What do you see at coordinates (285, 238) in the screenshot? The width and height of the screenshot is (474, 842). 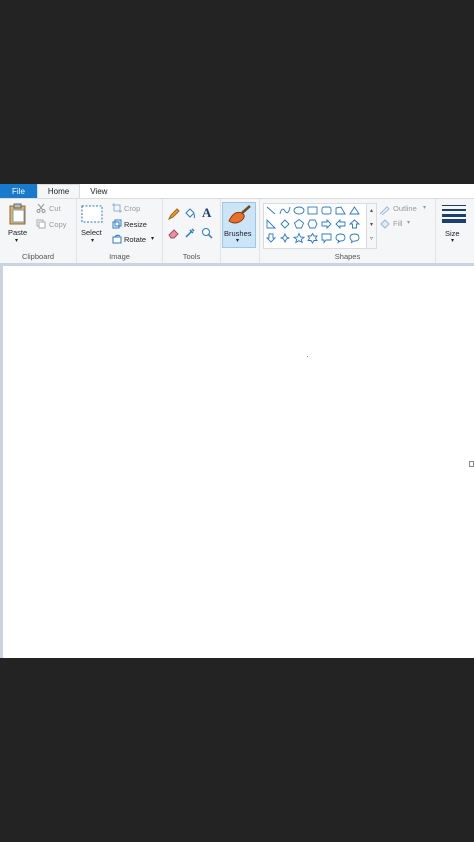 I see `four-point-star-shape-icon` at bounding box center [285, 238].